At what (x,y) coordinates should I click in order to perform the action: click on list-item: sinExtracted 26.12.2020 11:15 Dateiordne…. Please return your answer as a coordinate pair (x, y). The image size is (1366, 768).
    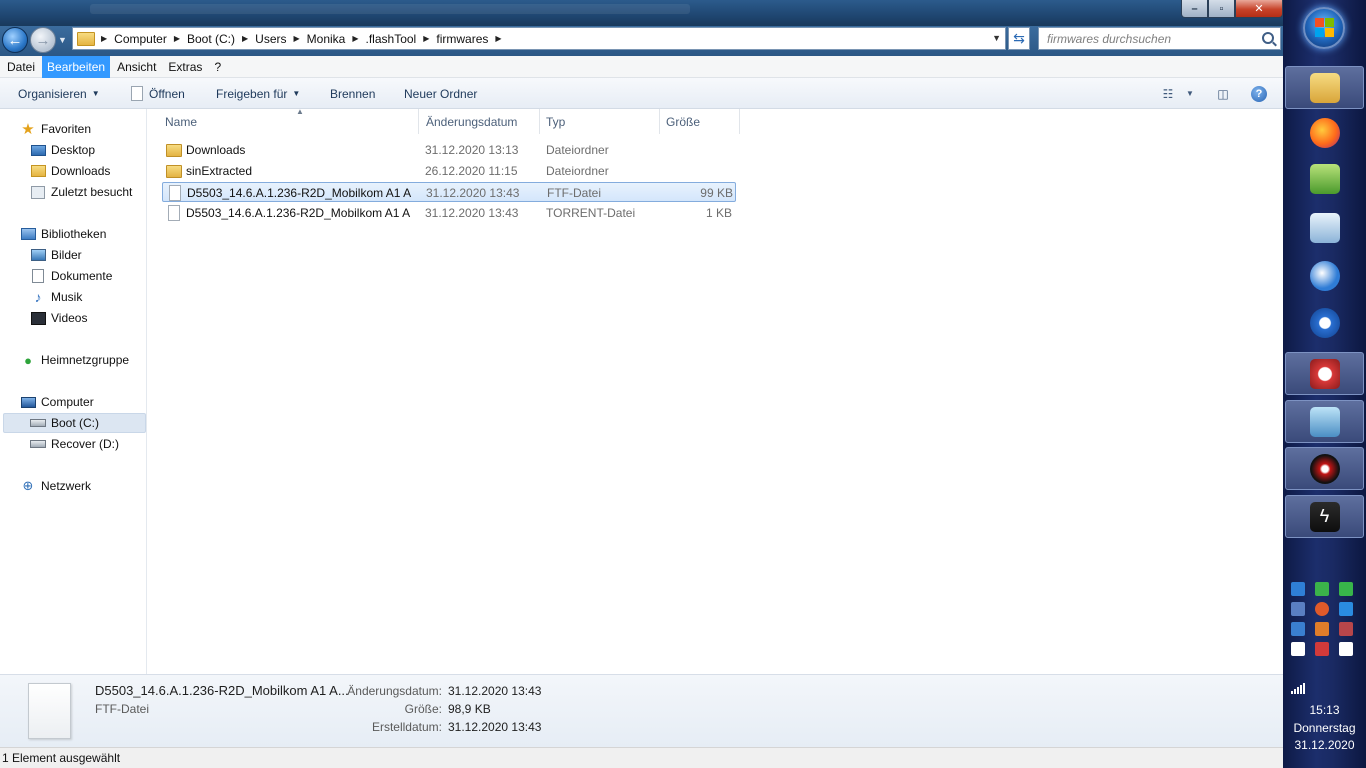
    Looking at the image, I should click on (449, 171).